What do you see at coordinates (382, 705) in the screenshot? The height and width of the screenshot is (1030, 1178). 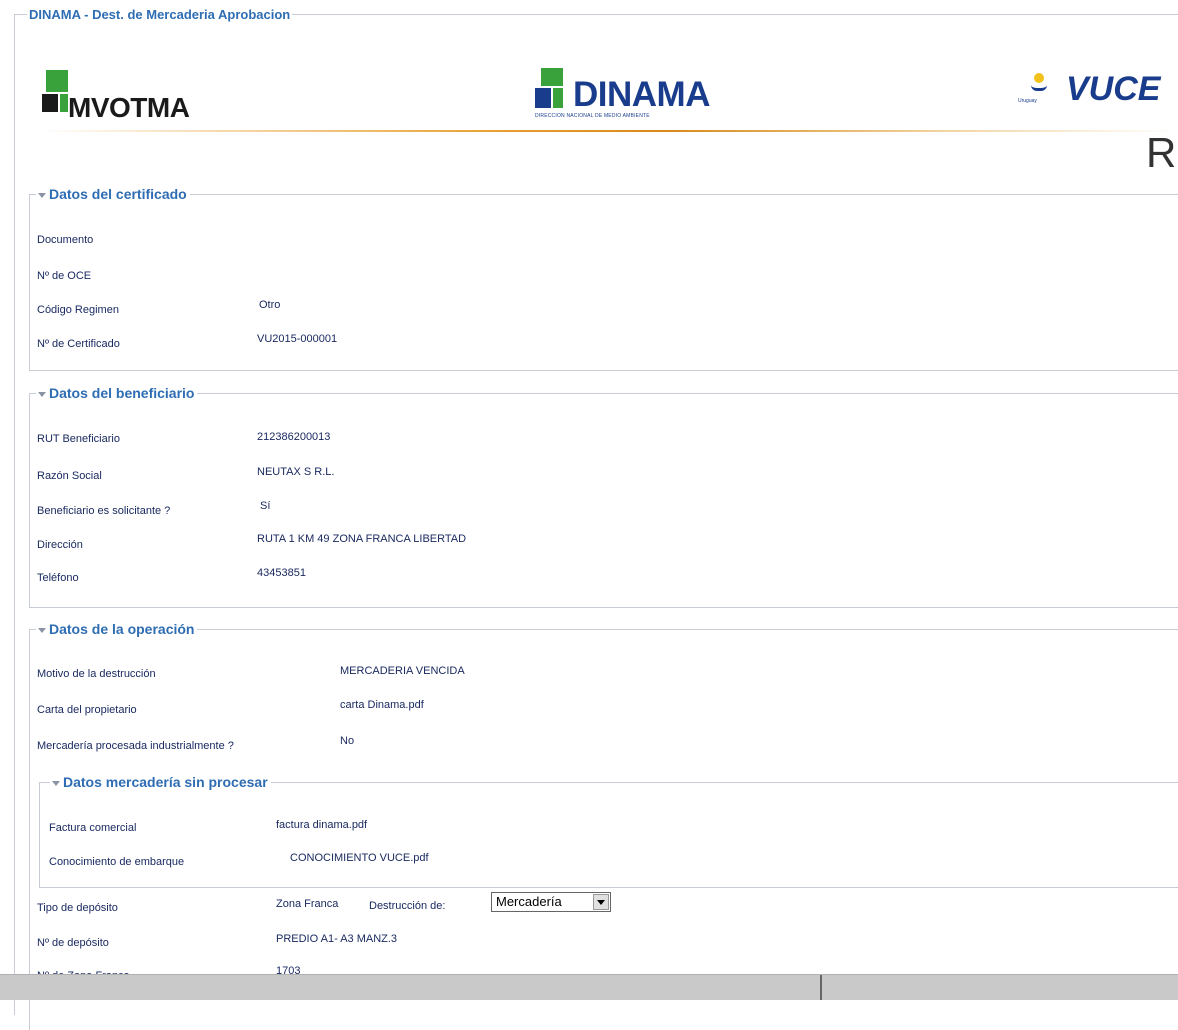 I see `carta-value: carta Dinama.pdf` at bounding box center [382, 705].